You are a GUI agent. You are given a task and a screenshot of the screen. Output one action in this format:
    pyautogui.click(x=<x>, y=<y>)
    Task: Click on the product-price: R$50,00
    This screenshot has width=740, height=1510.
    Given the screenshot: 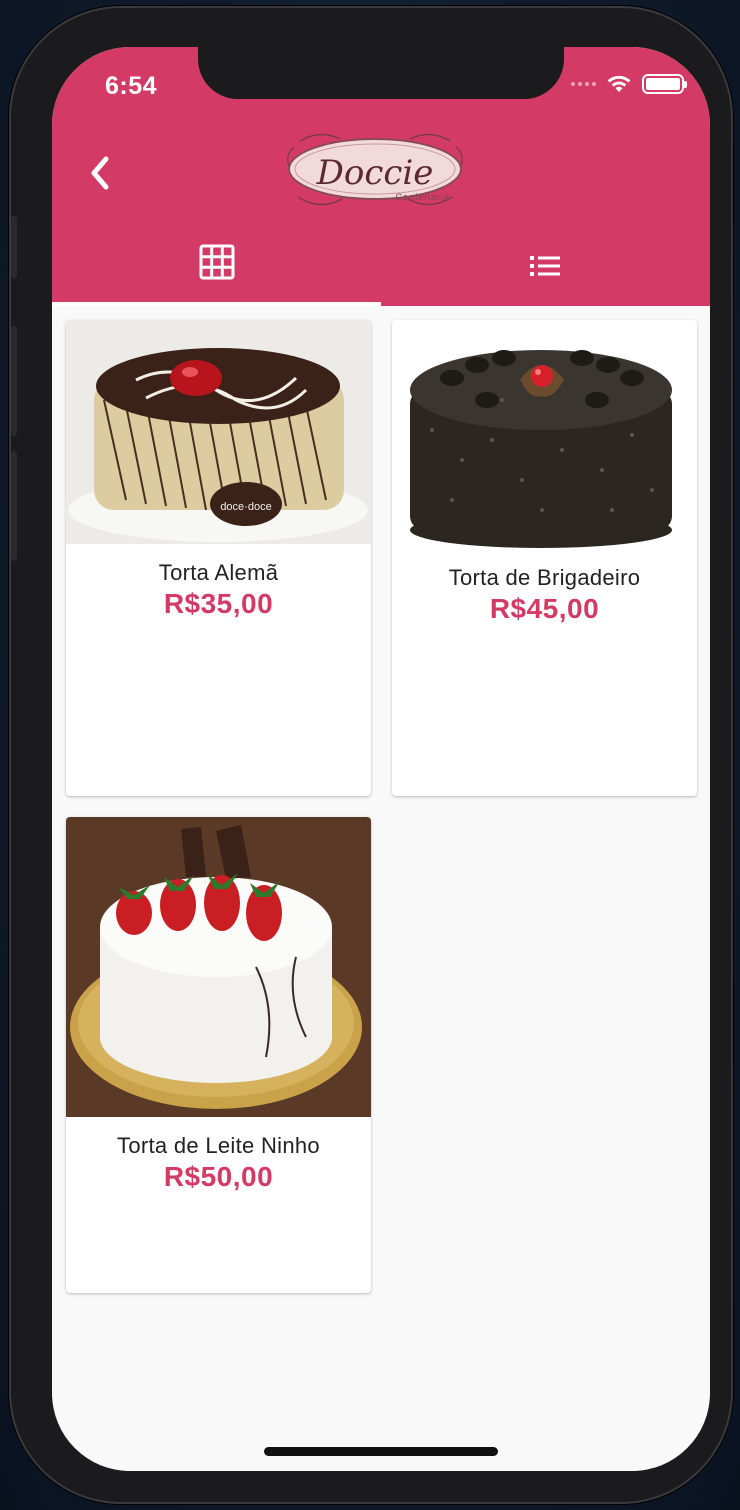 What is the action you would take?
    pyautogui.click(x=218, y=1176)
    